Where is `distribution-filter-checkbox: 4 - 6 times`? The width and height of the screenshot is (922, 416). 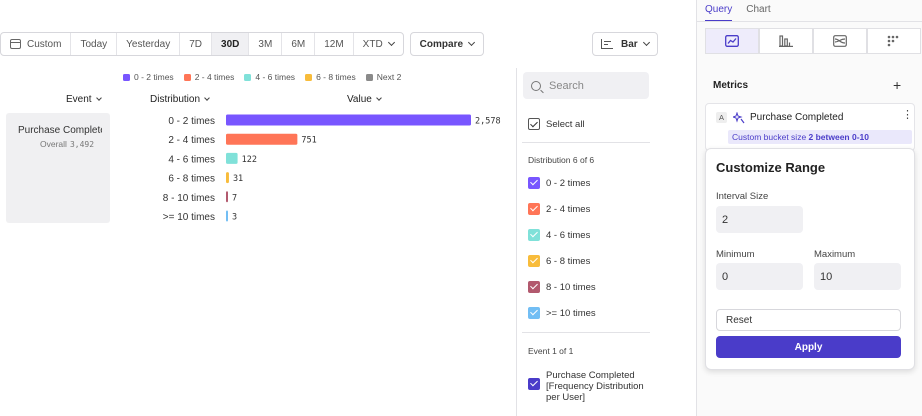
distribution-filter-checkbox: 4 - 6 times is located at coordinates (559, 235).